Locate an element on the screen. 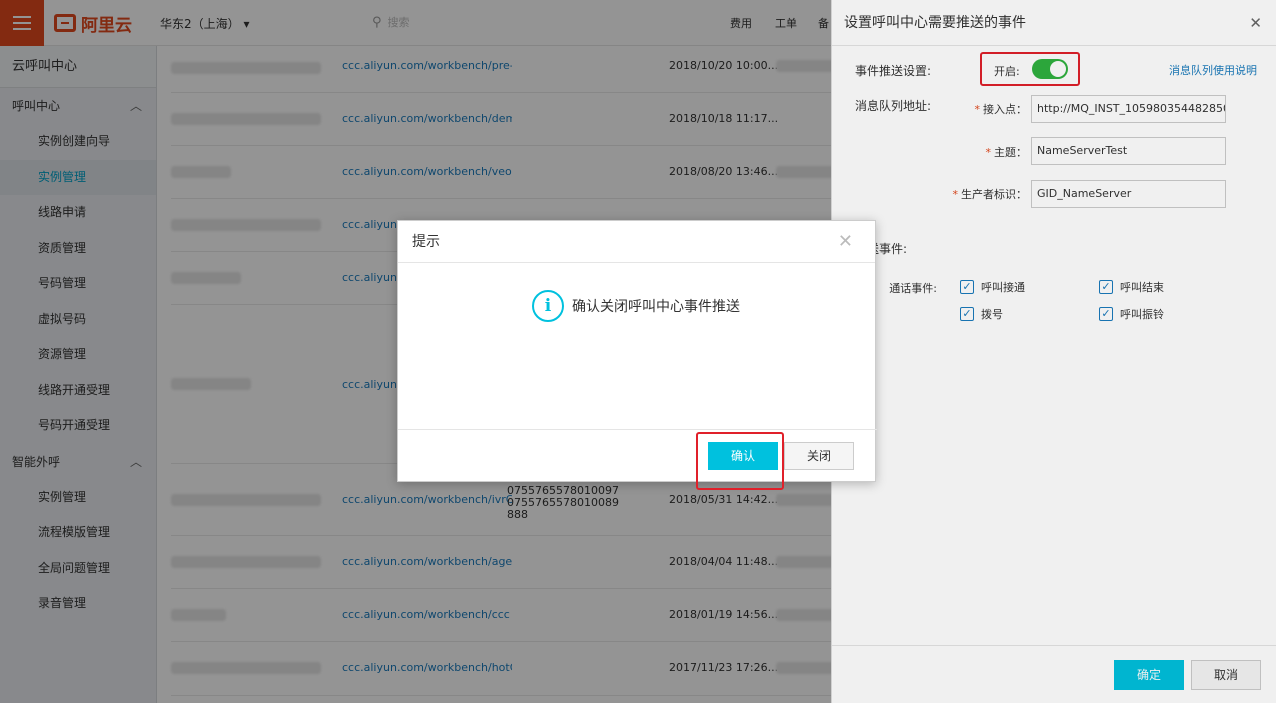 This screenshot has width=1276, height=703. dialog-message: i 确认关闭呼叫中心事件推送 is located at coordinates (636, 306).